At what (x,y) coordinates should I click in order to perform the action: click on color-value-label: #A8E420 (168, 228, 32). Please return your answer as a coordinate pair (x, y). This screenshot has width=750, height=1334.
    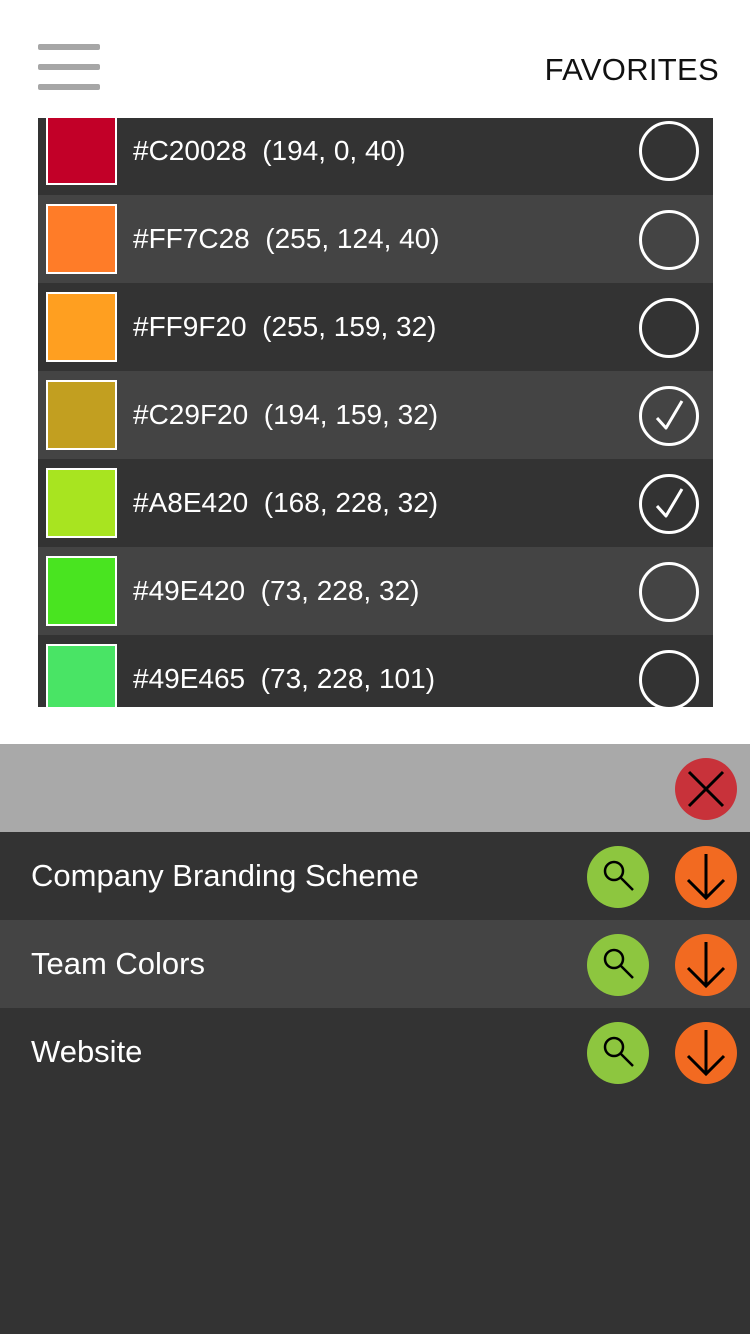
    Looking at the image, I should click on (286, 502).